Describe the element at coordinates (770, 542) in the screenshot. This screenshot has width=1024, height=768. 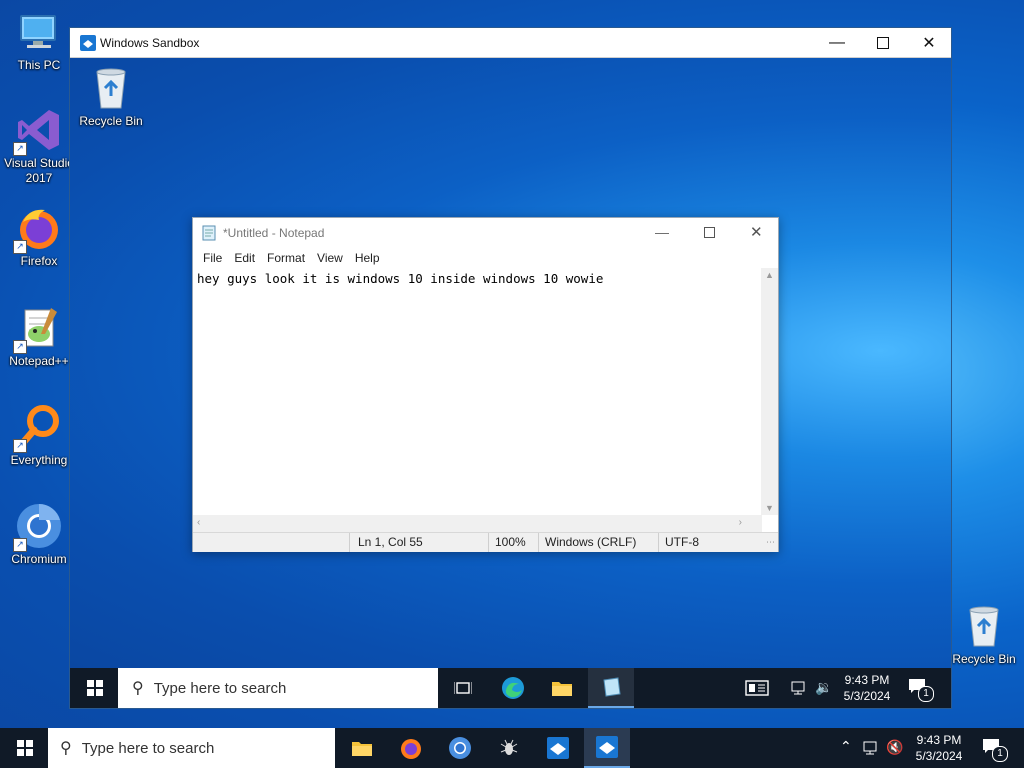
I see `resize-grip-icon: ⋯` at that location.